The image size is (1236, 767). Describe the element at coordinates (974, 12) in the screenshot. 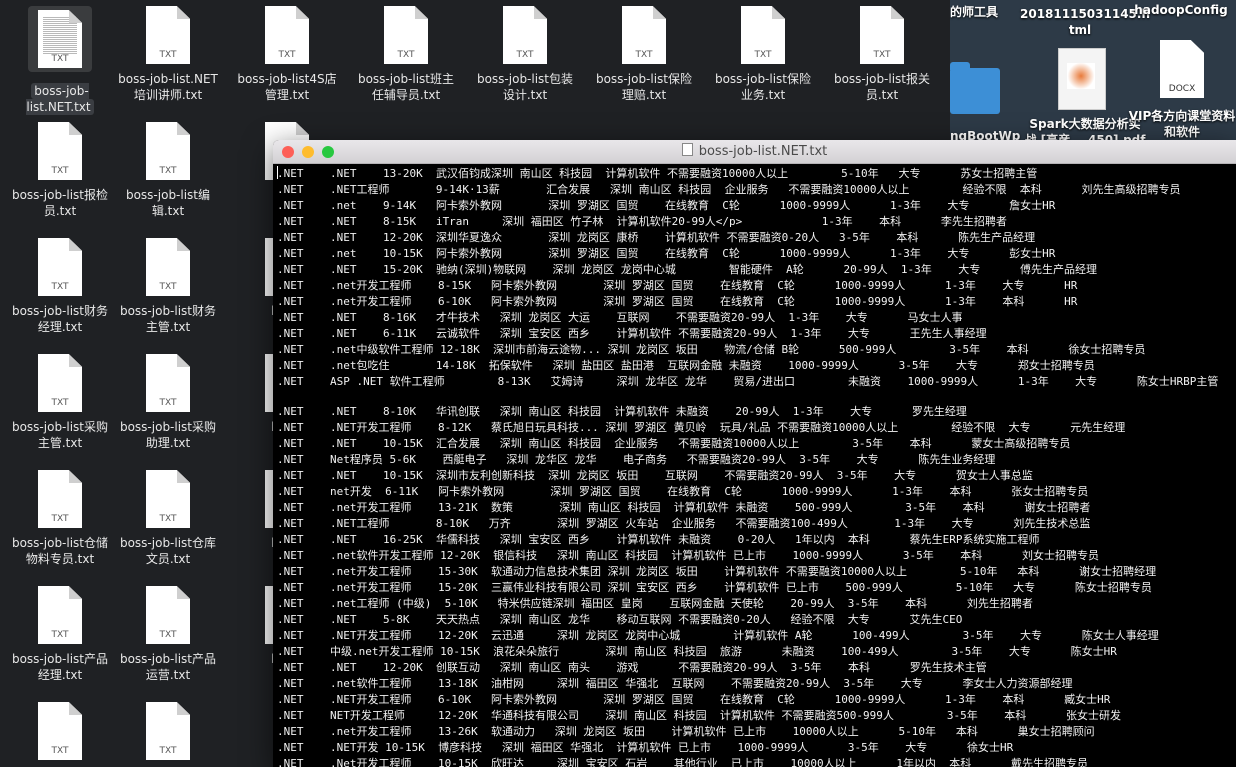

I see `desktop-label-tools: 的师工具` at that location.